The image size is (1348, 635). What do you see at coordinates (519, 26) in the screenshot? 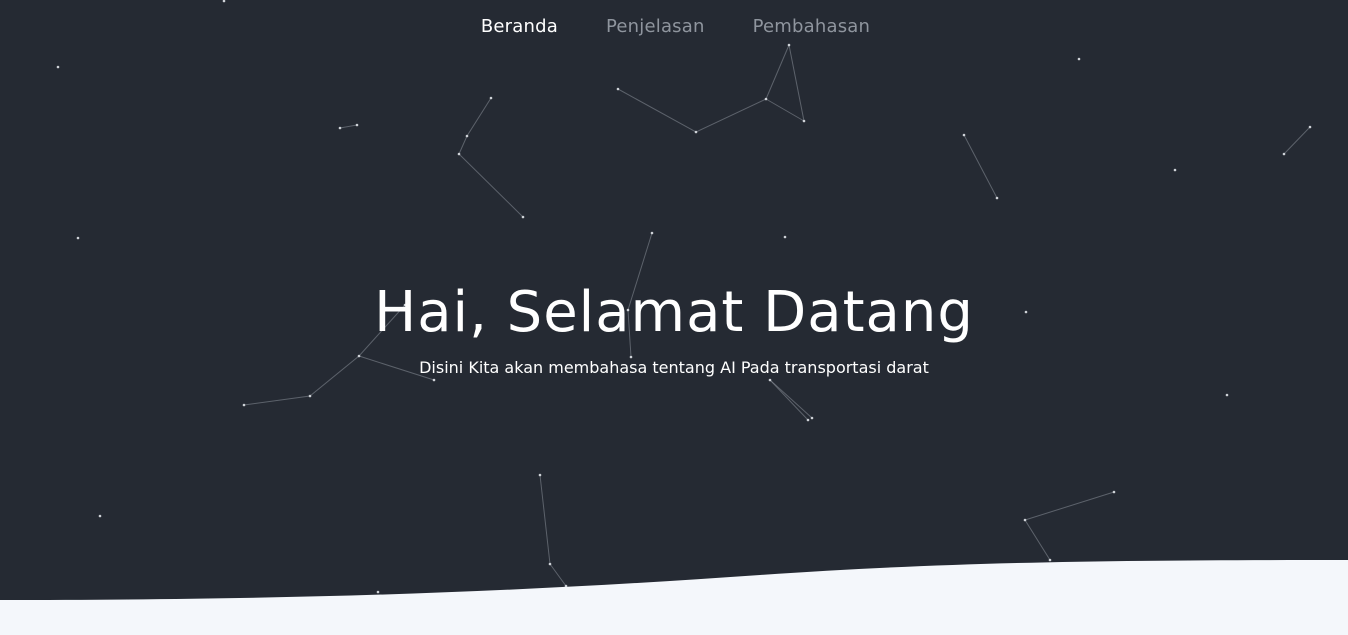
I see `nav-item-beranda: Beranda` at bounding box center [519, 26].